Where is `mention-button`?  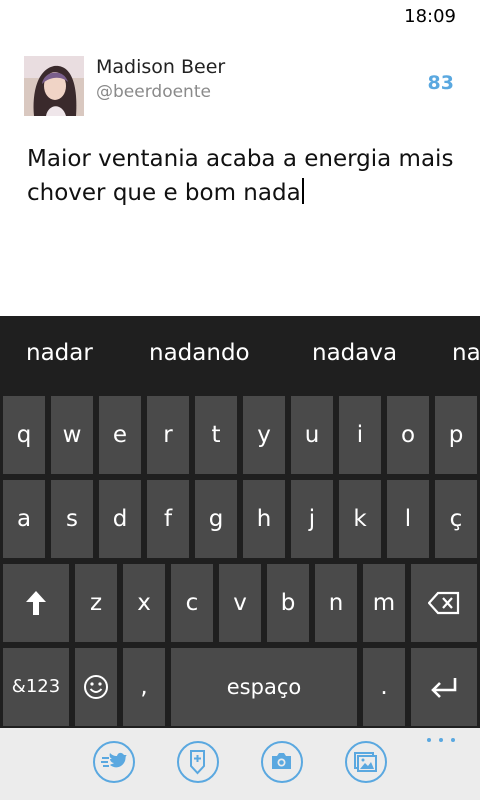
mention-button is located at coordinates (114, 762).